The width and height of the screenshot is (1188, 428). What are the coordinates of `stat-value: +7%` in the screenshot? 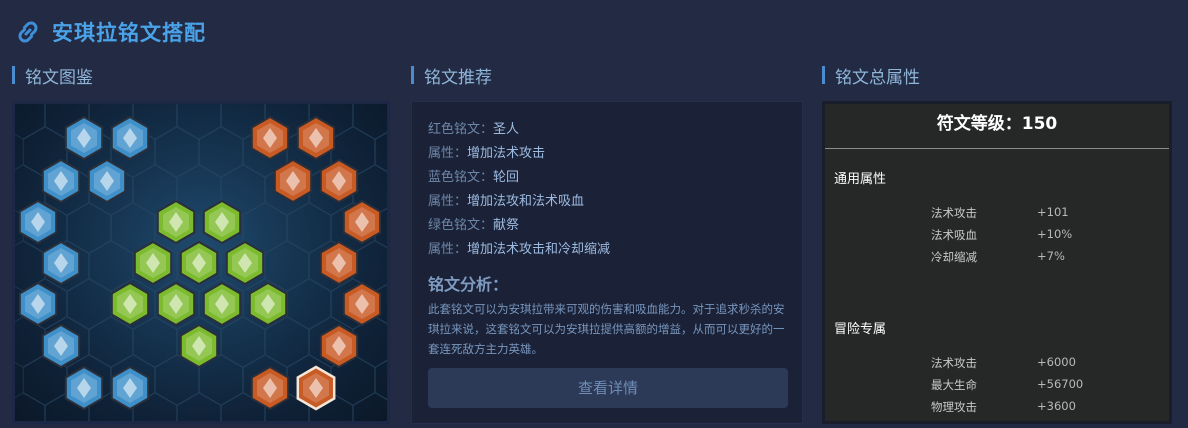 It's located at (1051, 256).